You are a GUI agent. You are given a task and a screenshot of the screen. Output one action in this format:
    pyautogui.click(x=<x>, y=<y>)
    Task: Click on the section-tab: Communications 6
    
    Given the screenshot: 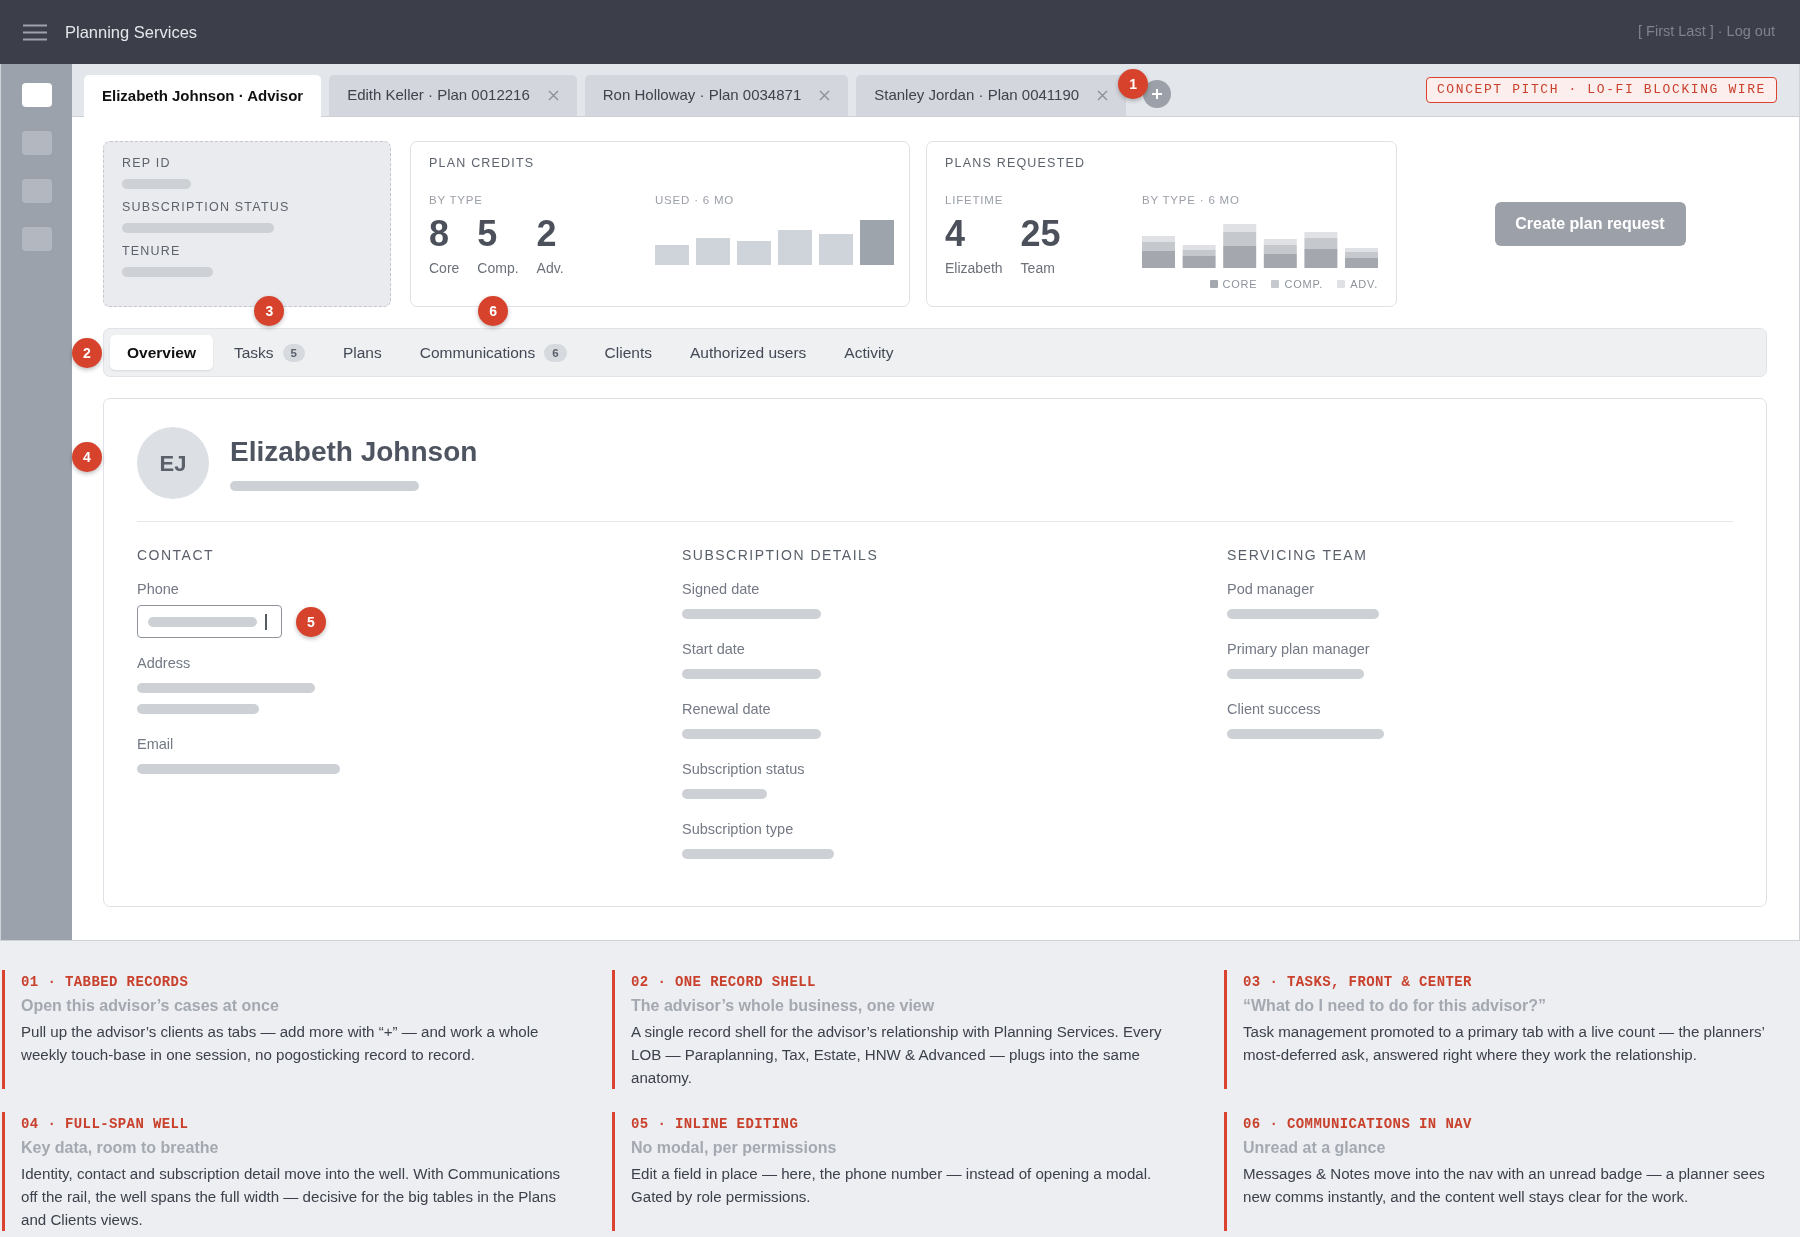 What is the action you would take?
    pyautogui.click(x=493, y=352)
    